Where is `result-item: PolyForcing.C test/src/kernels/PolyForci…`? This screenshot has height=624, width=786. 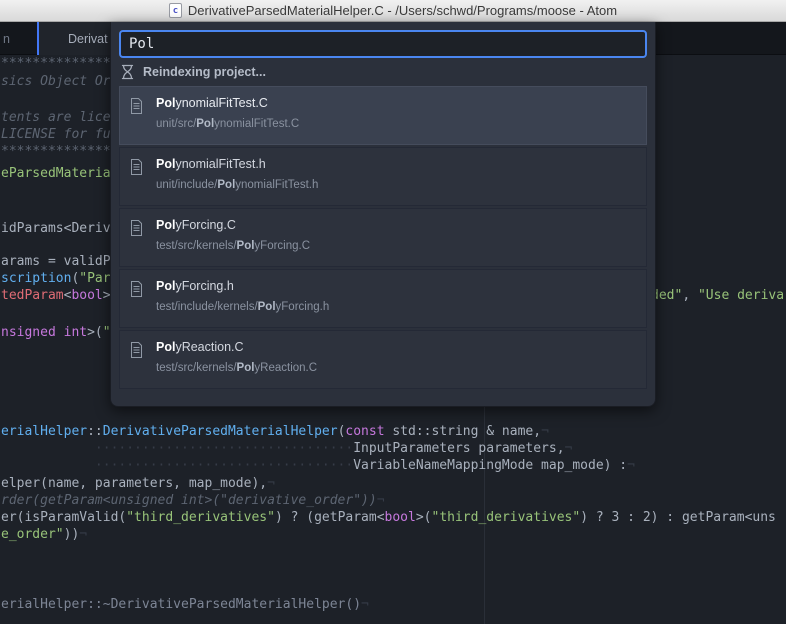
result-item: PolyForcing.C test/src/kernels/PolyForci… is located at coordinates (383, 237).